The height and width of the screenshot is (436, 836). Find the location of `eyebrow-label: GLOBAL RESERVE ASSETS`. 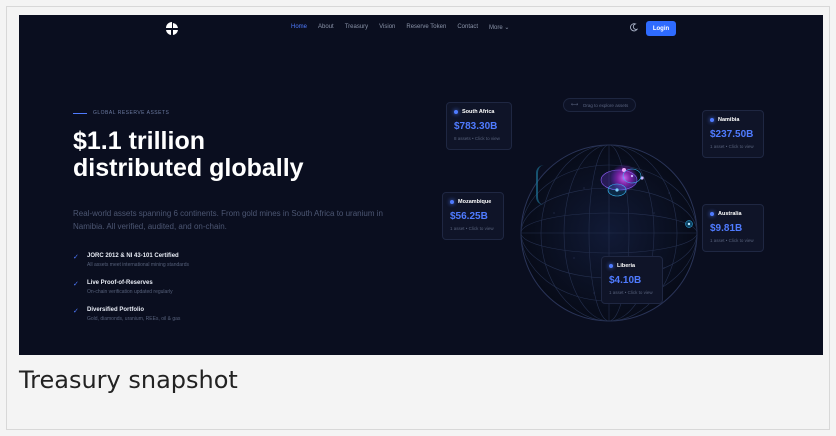

eyebrow-label: GLOBAL RESERVE ASSETS is located at coordinates (131, 113).